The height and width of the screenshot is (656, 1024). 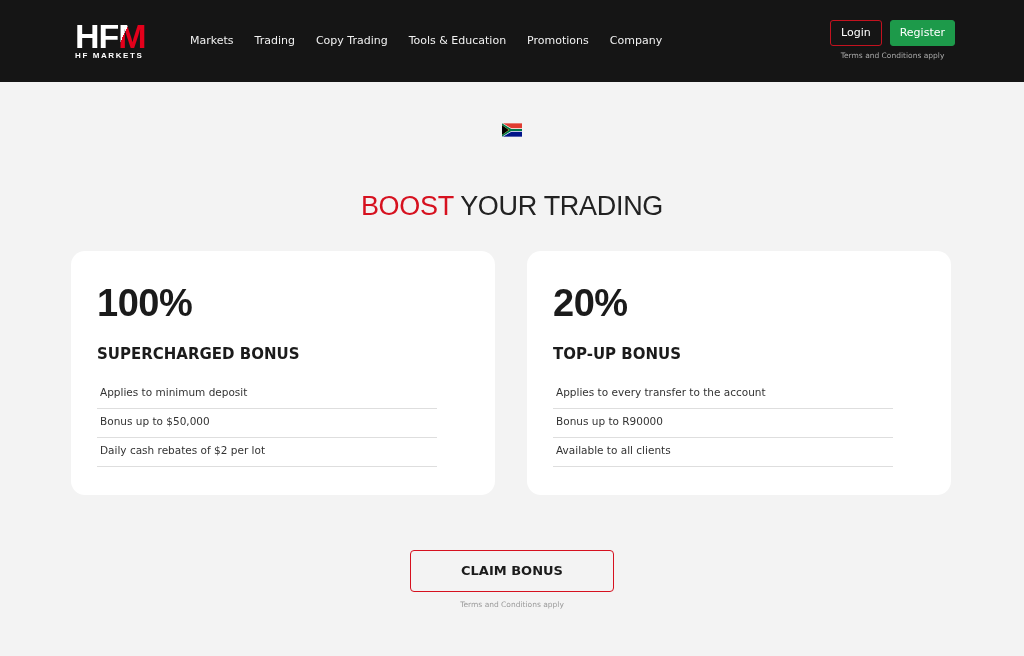 I want to click on nav-link: Trading, so click(x=274, y=41).